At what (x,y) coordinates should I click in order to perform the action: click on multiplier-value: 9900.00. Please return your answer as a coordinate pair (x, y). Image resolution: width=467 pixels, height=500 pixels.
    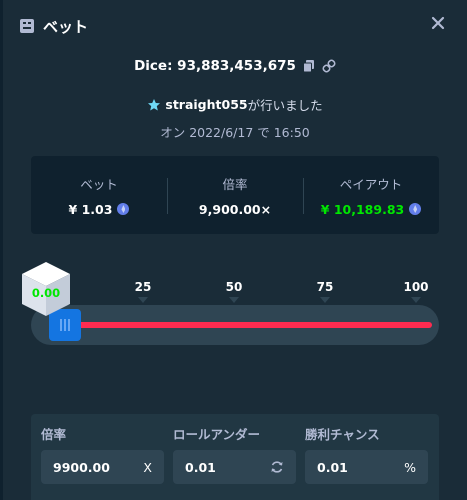
    Looking at the image, I should click on (81, 467).